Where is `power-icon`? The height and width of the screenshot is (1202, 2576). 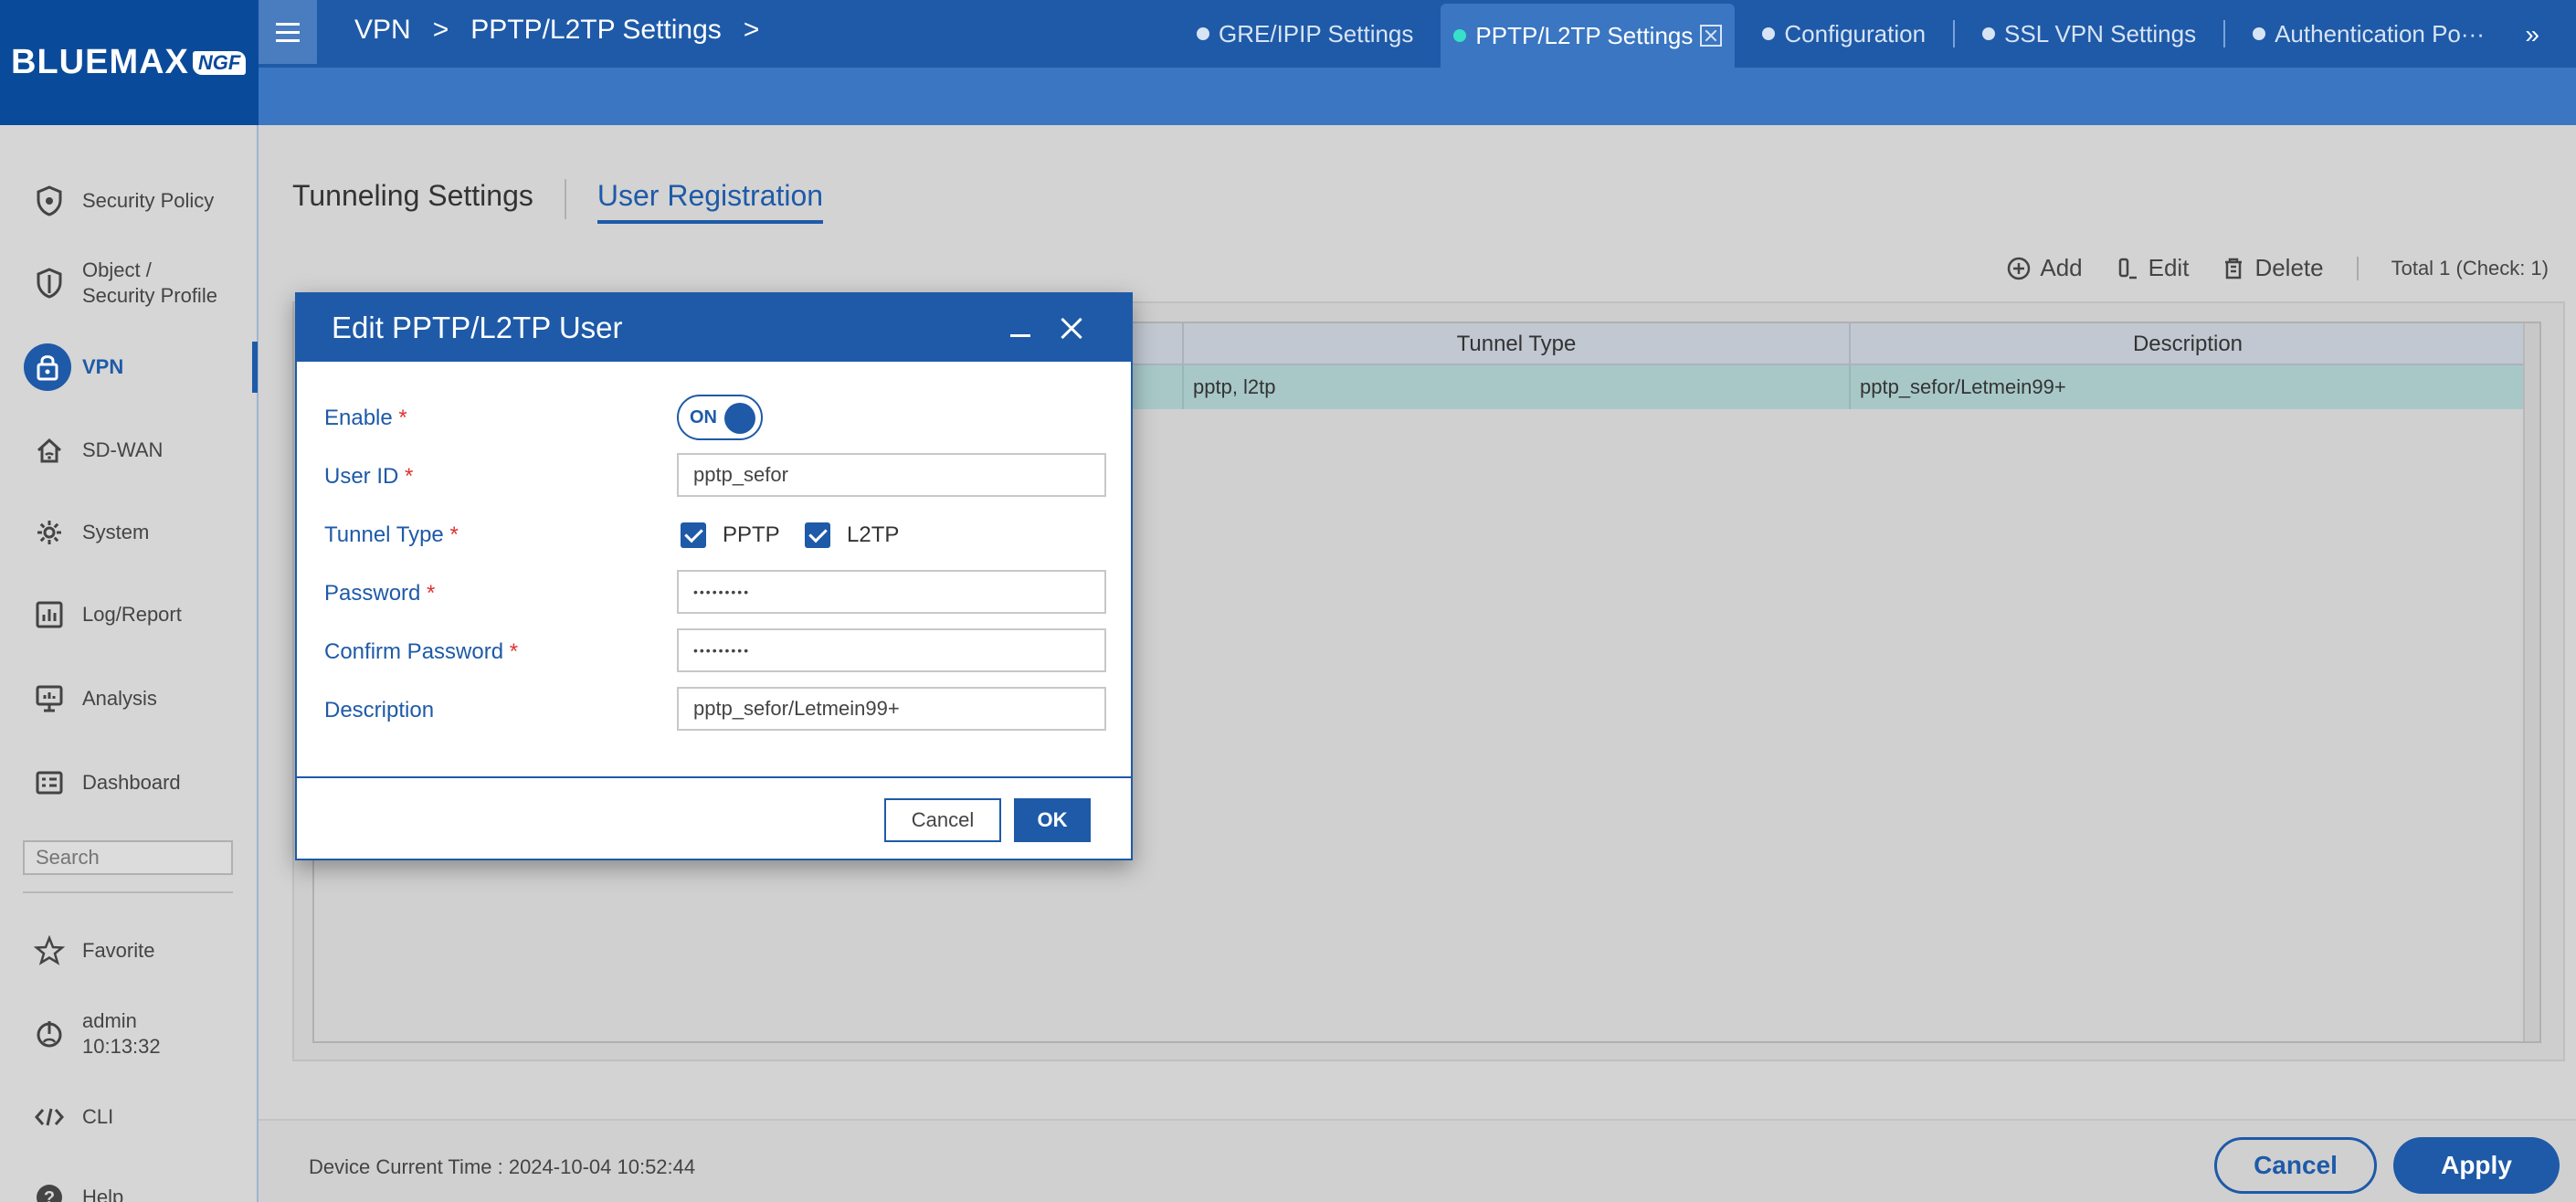 power-icon is located at coordinates (49, 1034).